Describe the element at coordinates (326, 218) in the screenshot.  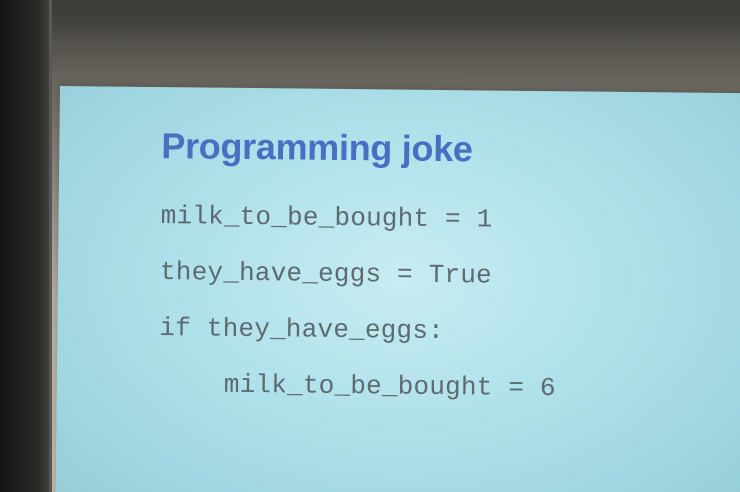
I see `code-line-milk-assignment: milk_to_be_bought = 1` at that location.